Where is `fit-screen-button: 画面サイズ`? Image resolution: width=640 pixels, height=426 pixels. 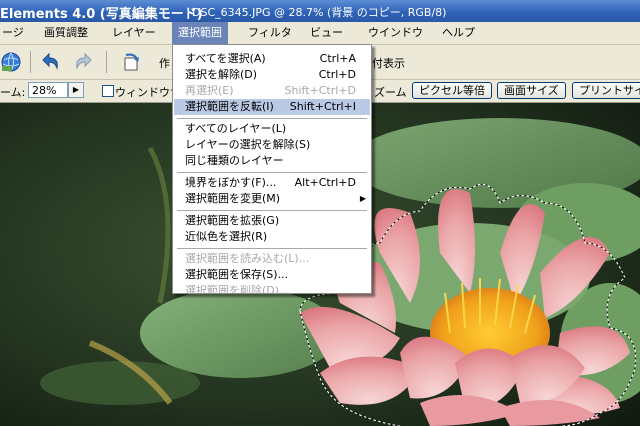
fit-screen-button: 画面サイズ is located at coordinates (531, 90).